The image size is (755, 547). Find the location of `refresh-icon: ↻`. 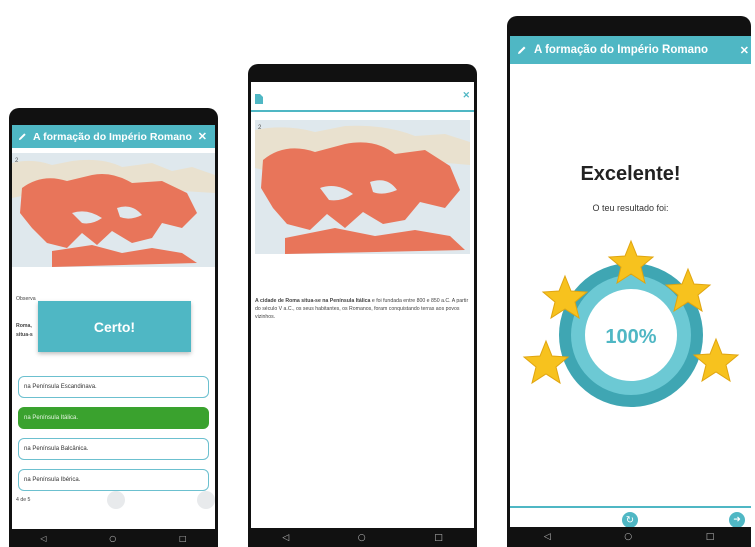

refresh-icon: ↻ is located at coordinates (630, 520).